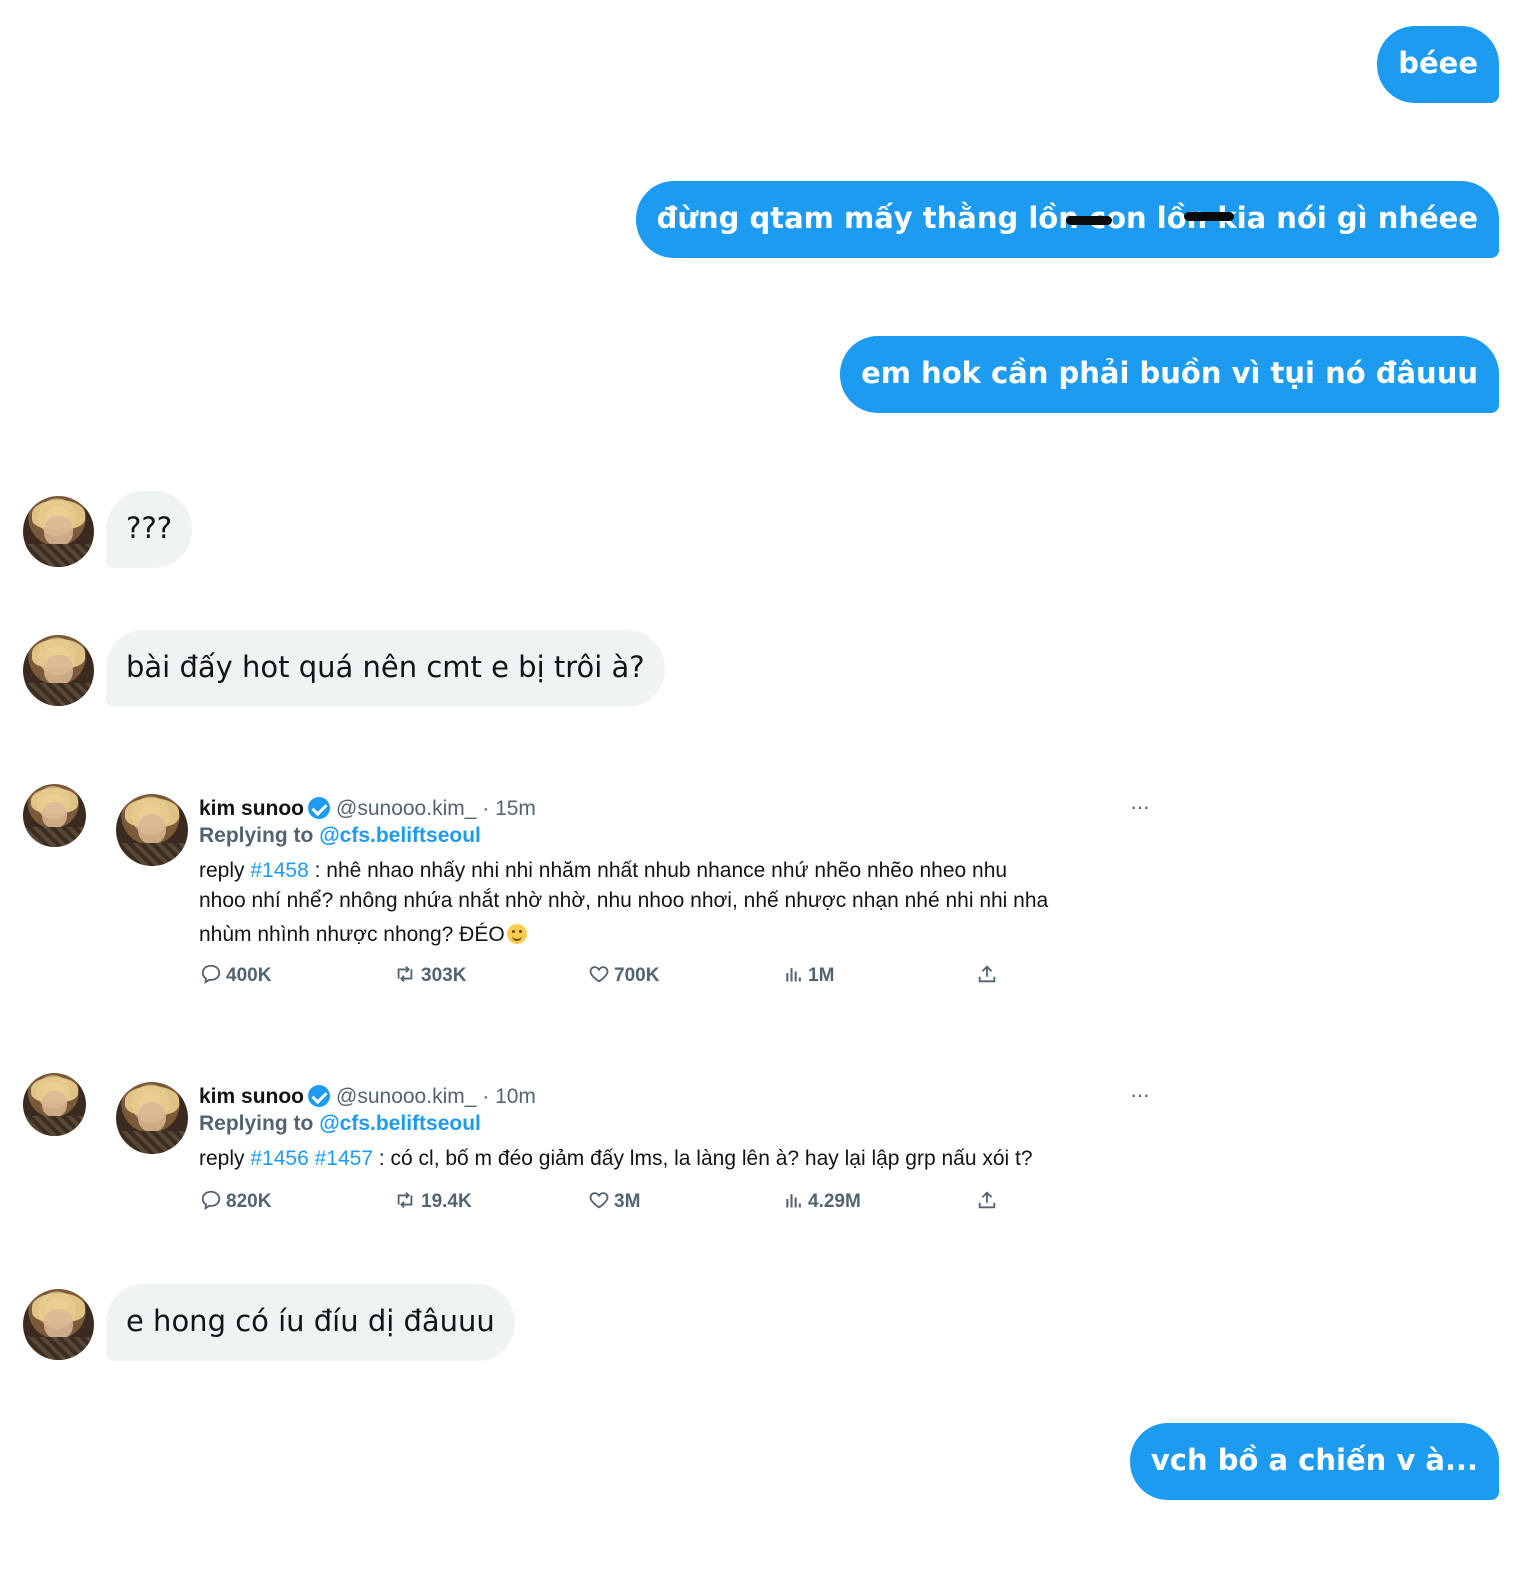  I want to click on like-count-button: 700K, so click(623, 975).